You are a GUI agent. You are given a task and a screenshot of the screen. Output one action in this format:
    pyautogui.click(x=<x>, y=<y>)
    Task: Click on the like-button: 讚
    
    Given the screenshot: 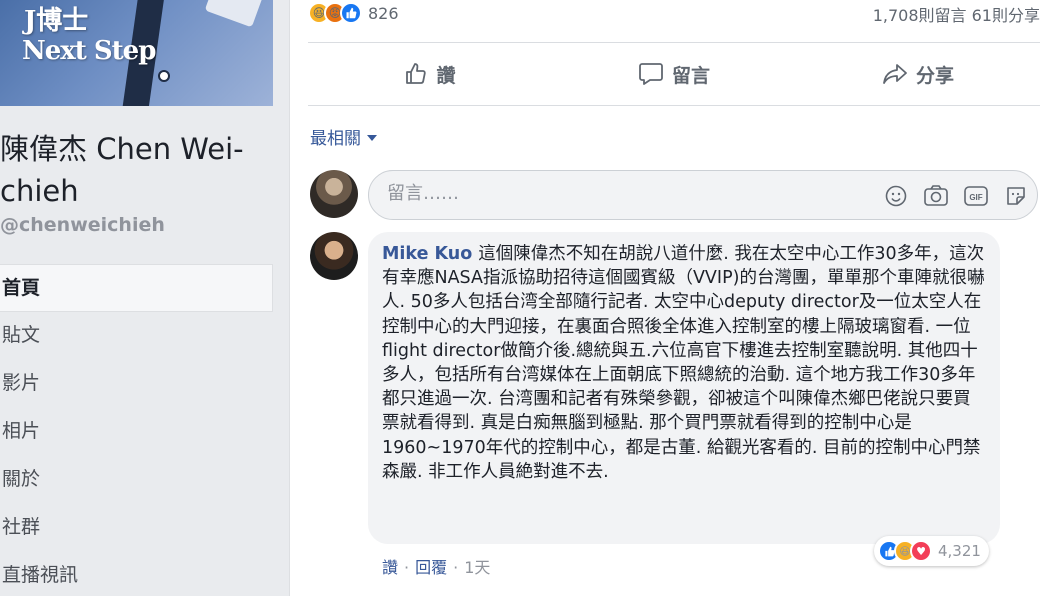 What is the action you would take?
    pyautogui.click(x=430, y=74)
    